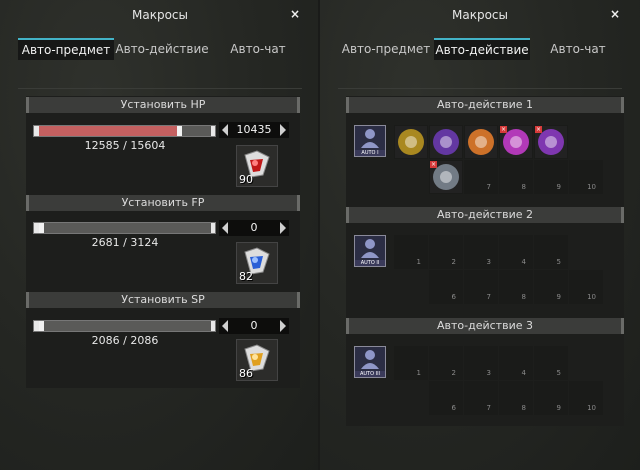 The height and width of the screenshot is (470, 640). I want to click on slot-number: 4, so click(523, 262).